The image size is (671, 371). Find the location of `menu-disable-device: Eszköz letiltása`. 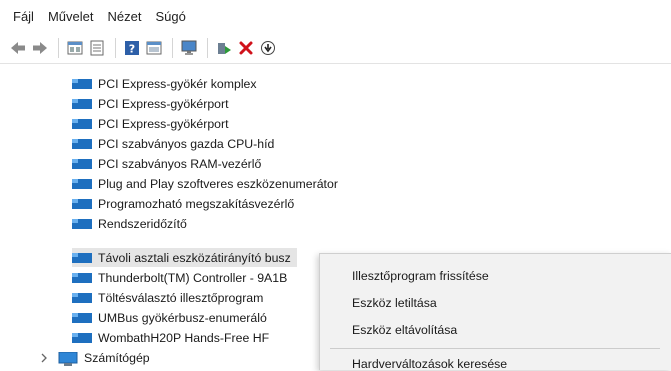

menu-disable-device: Eszköz letiltása is located at coordinates (394, 303).